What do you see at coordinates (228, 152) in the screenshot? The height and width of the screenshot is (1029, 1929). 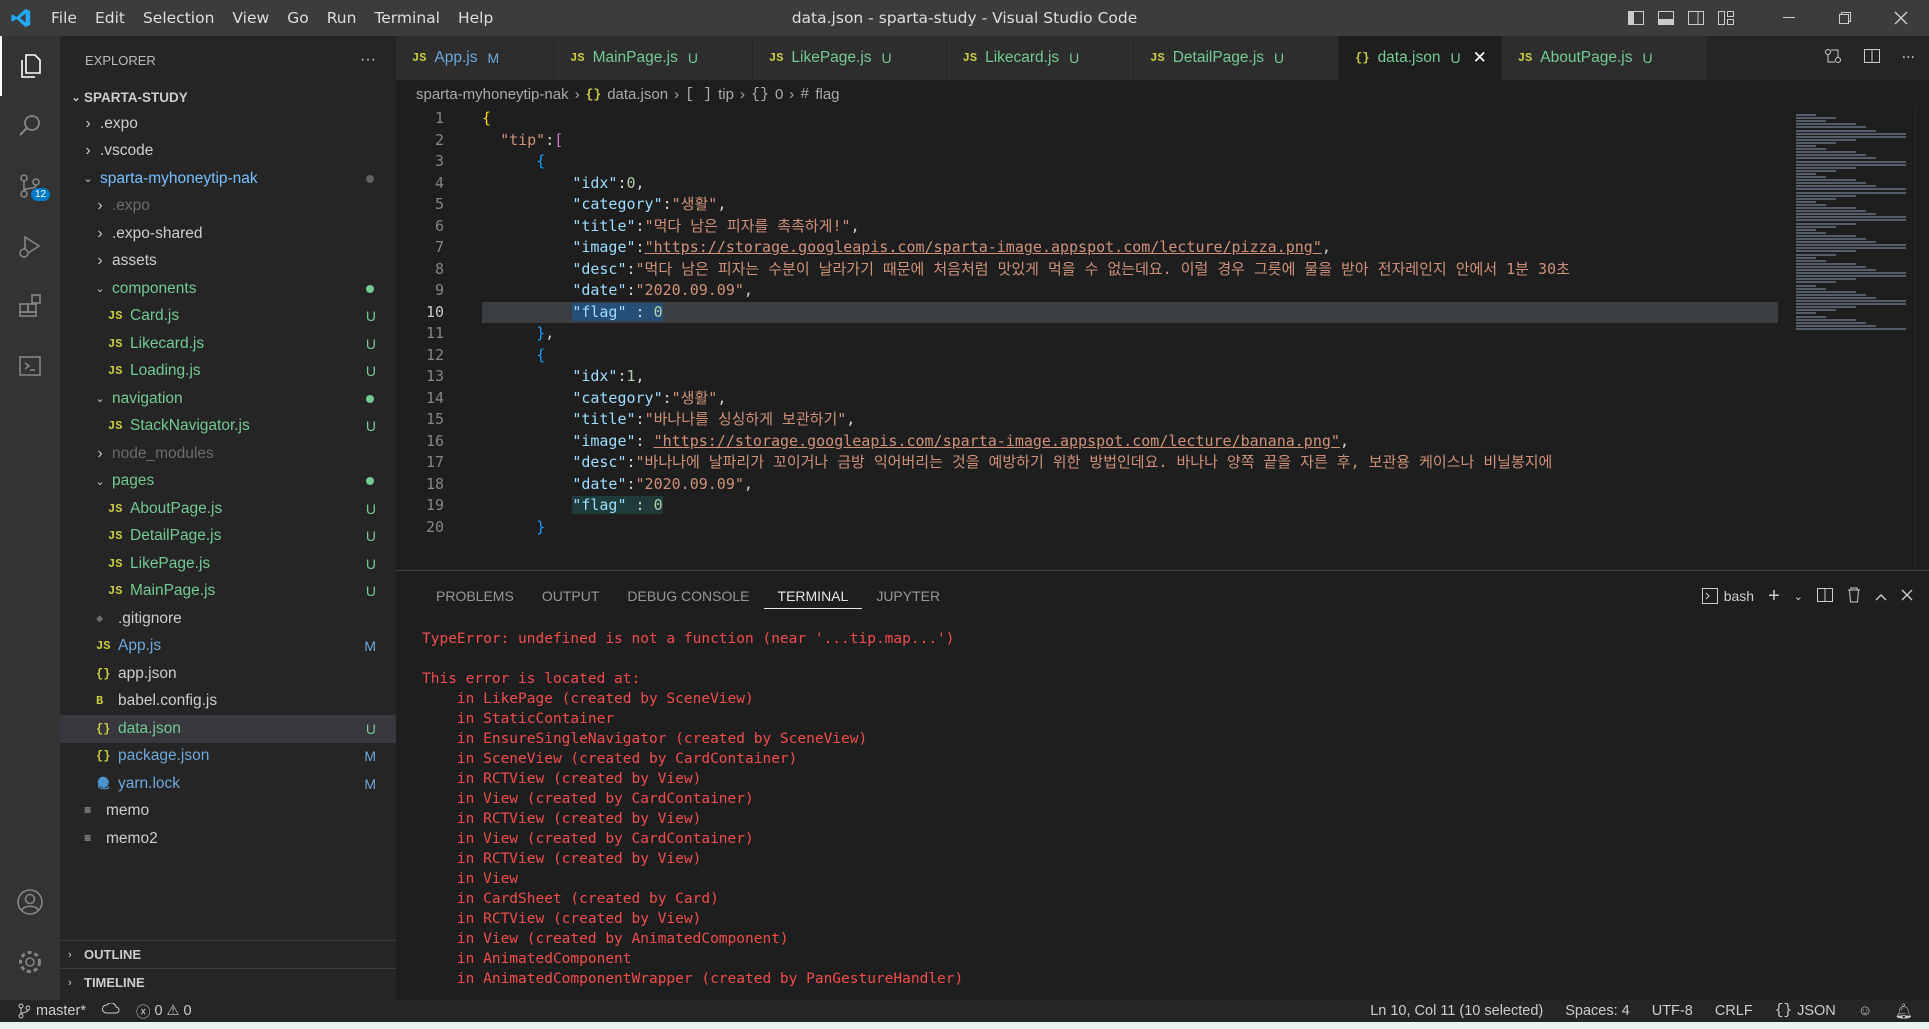 I see `folder-item: › .vscode` at bounding box center [228, 152].